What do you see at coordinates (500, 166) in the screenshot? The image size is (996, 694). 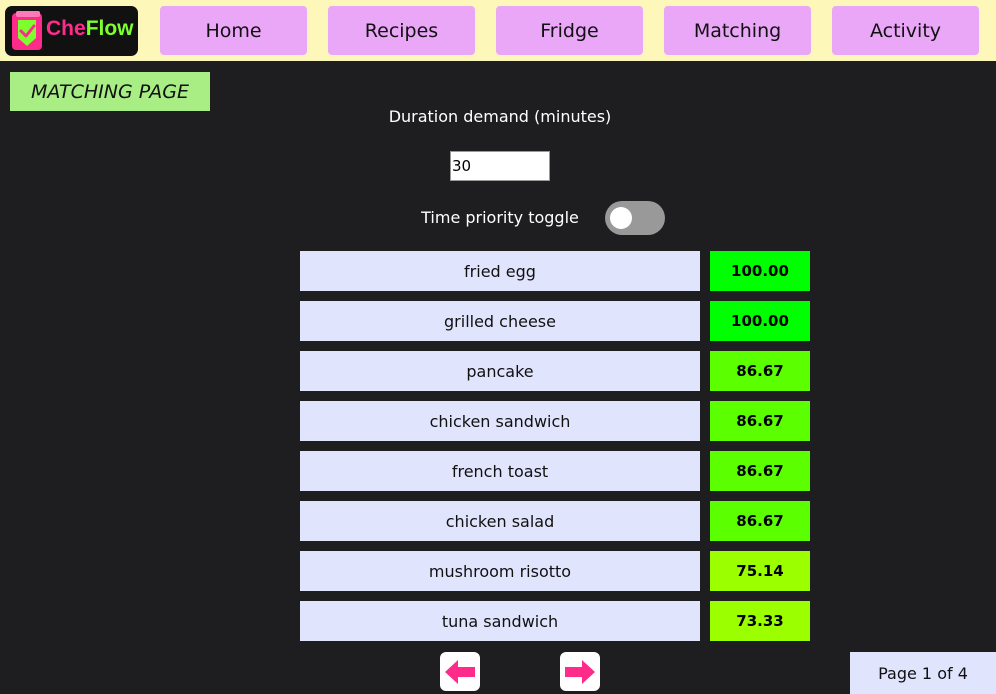 I see `duration-input` at bounding box center [500, 166].